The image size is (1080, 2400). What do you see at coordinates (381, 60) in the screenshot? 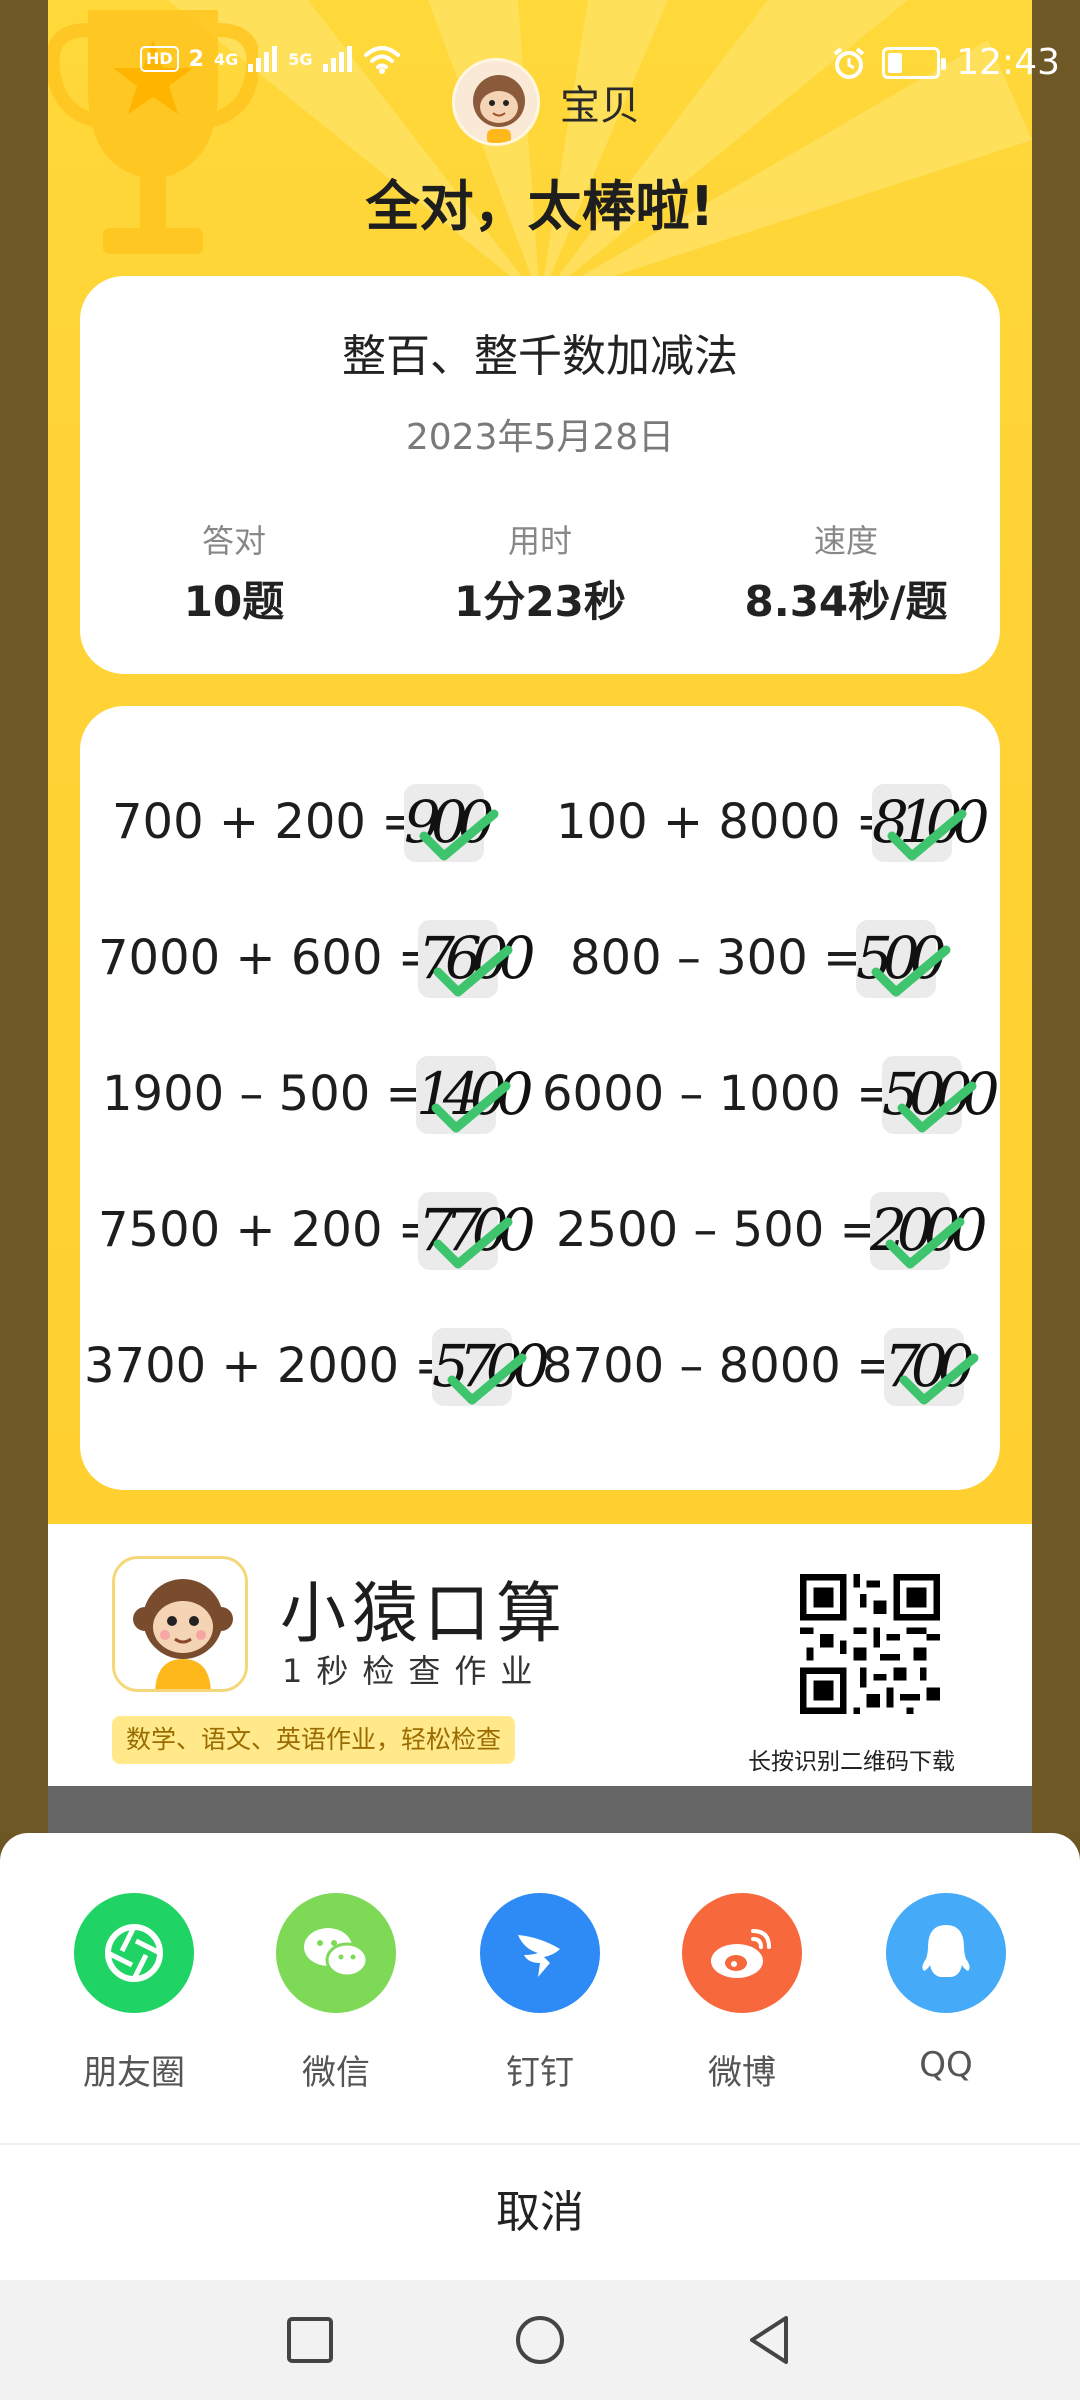
I see `wifi-icon` at bounding box center [381, 60].